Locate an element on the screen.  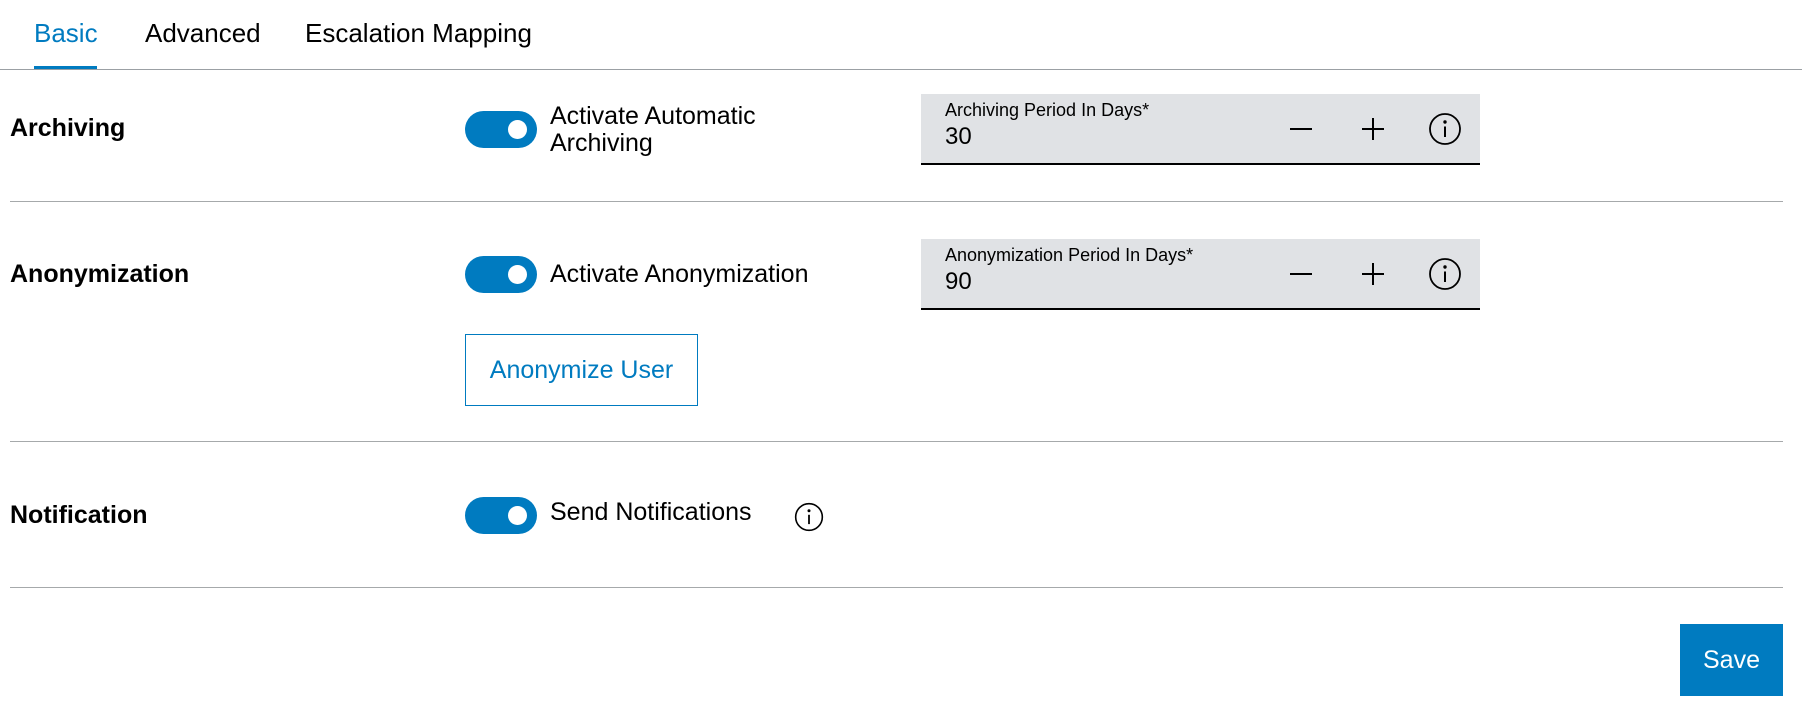
archiving-section-title: Archiving is located at coordinates (68, 128).